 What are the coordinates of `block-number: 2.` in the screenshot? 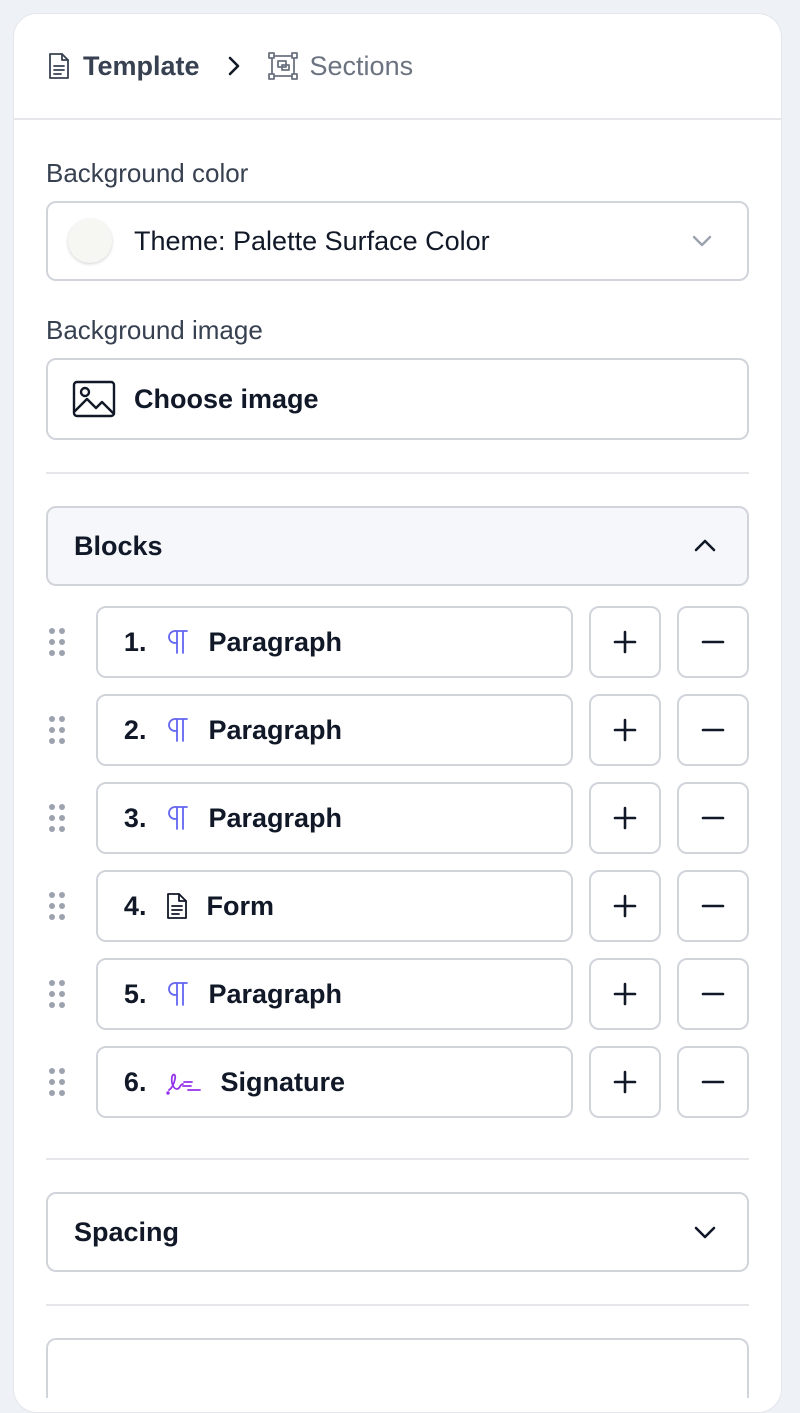 It's located at (135, 729).